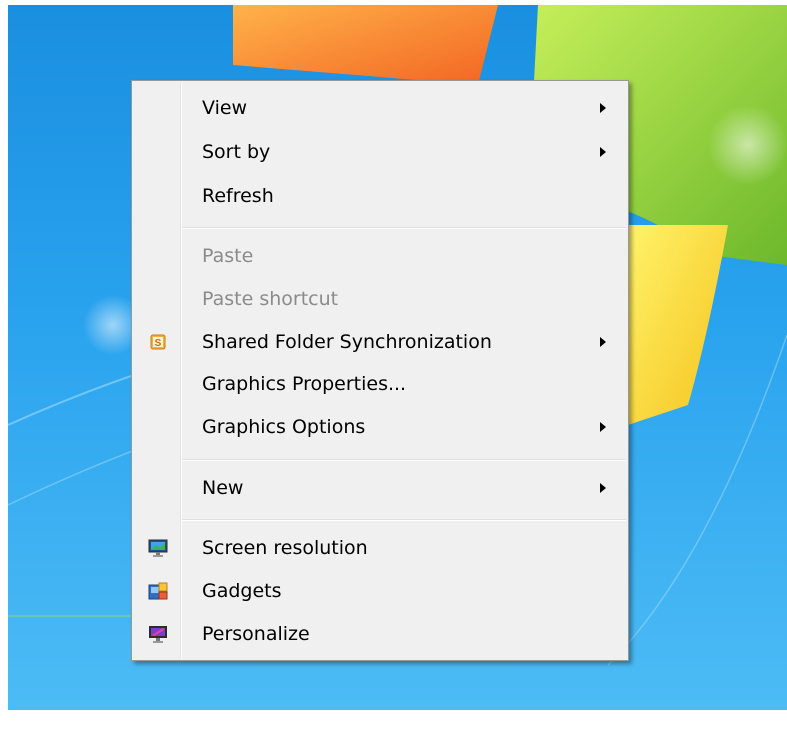 This screenshot has width=787, height=742. I want to click on menu-item-label: Paste, so click(228, 256).